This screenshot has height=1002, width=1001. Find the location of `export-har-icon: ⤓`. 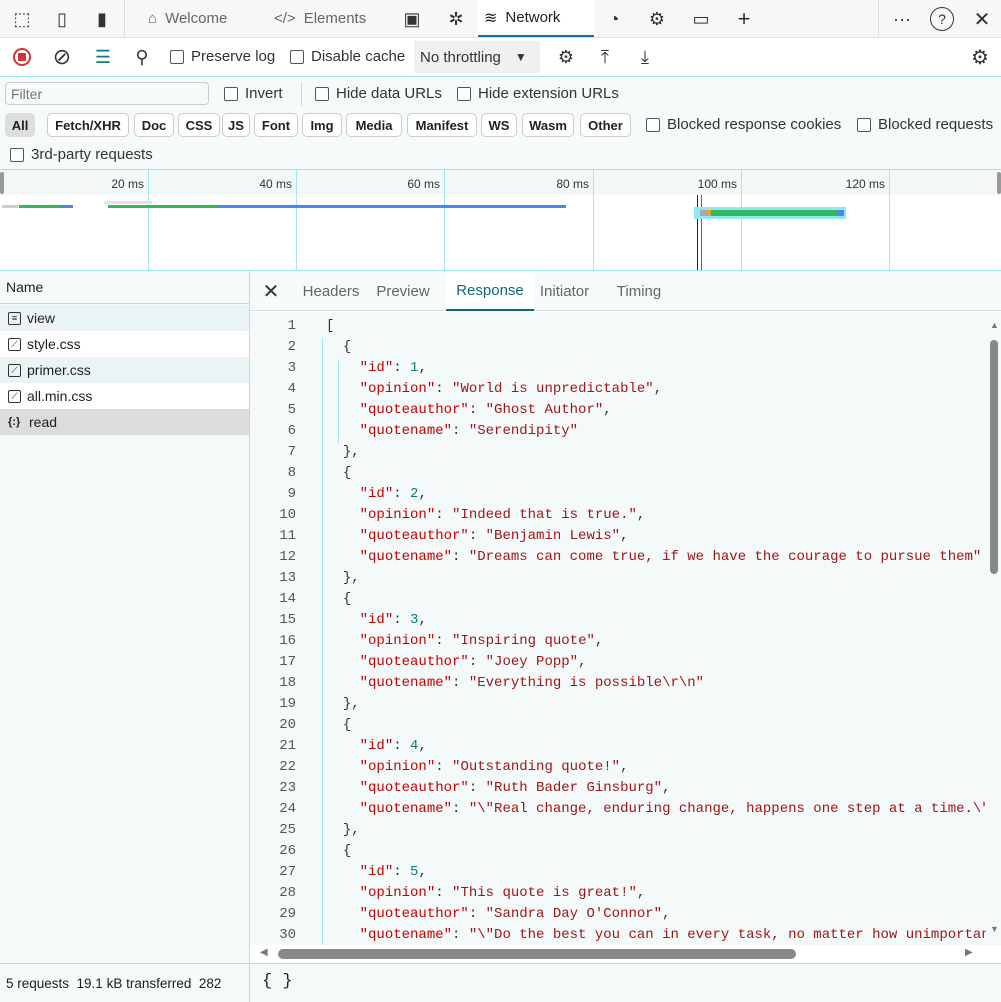

export-har-icon: ⤓ is located at coordinates (645, 57).